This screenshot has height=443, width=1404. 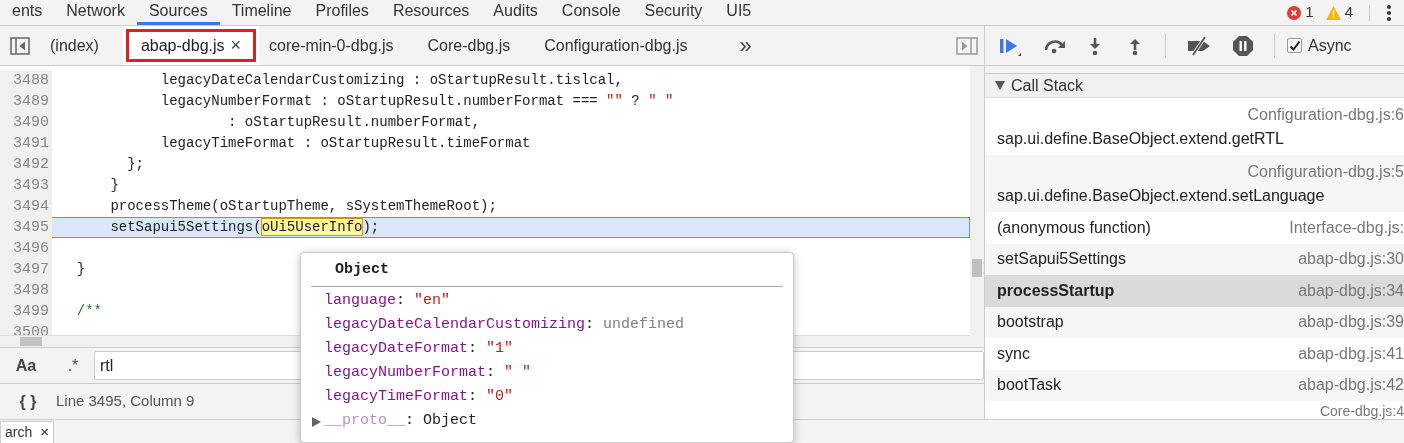 I want to click on code-line: /**, so click(x=88, y=311).